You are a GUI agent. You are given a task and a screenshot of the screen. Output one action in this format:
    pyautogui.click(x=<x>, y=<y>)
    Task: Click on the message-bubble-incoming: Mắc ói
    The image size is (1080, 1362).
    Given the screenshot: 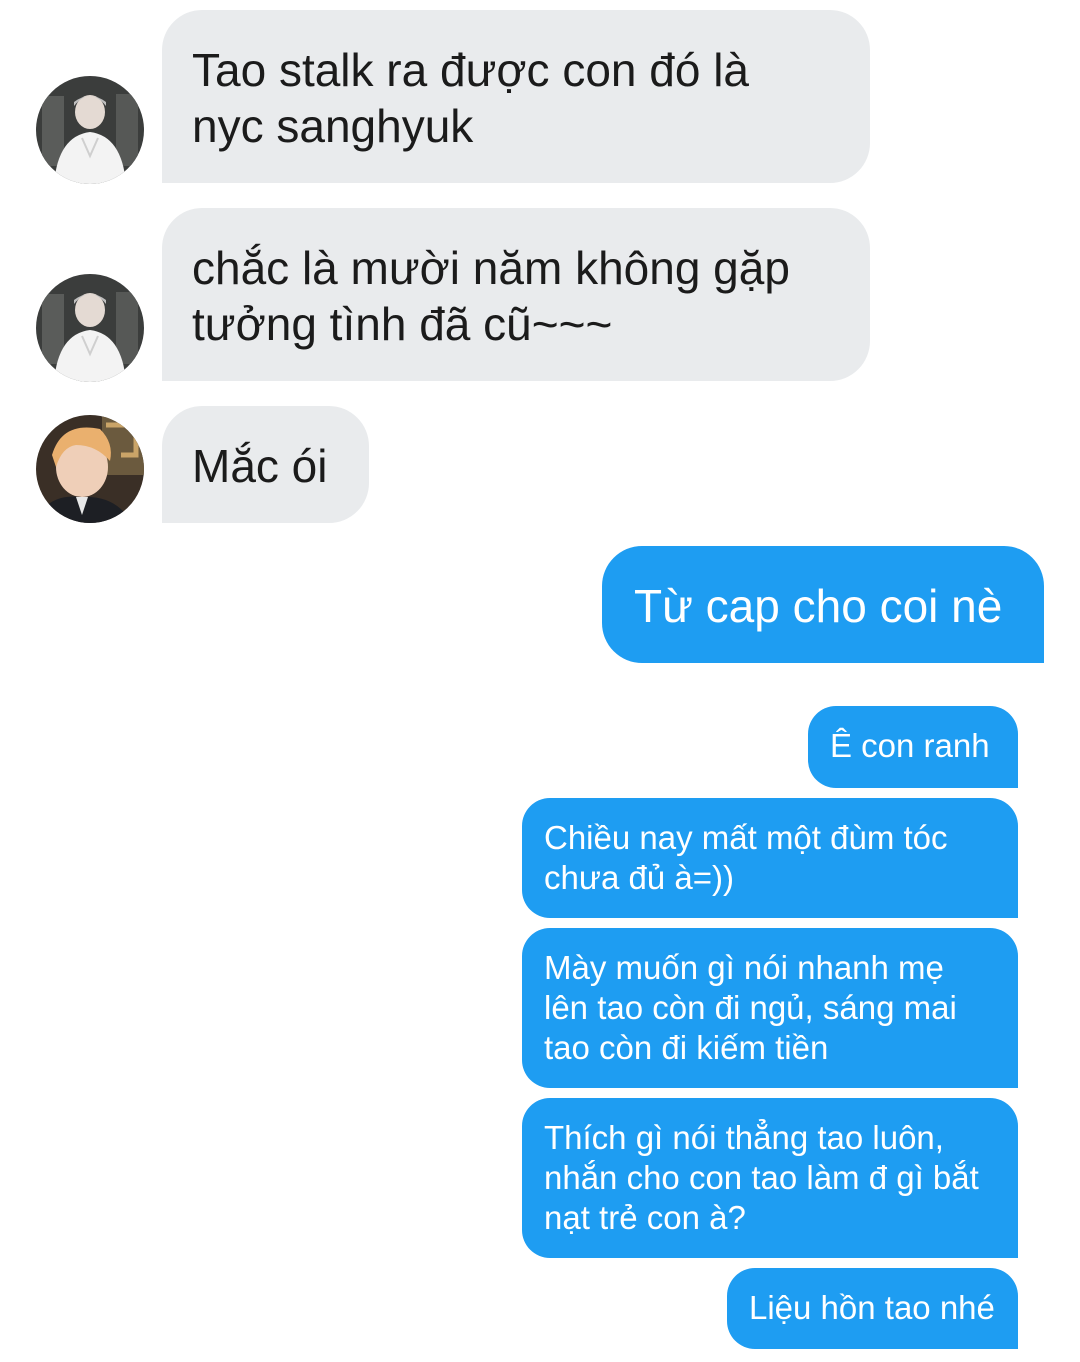 What is the action you would take?
    pyautogui.click(x=265, y=464)
    